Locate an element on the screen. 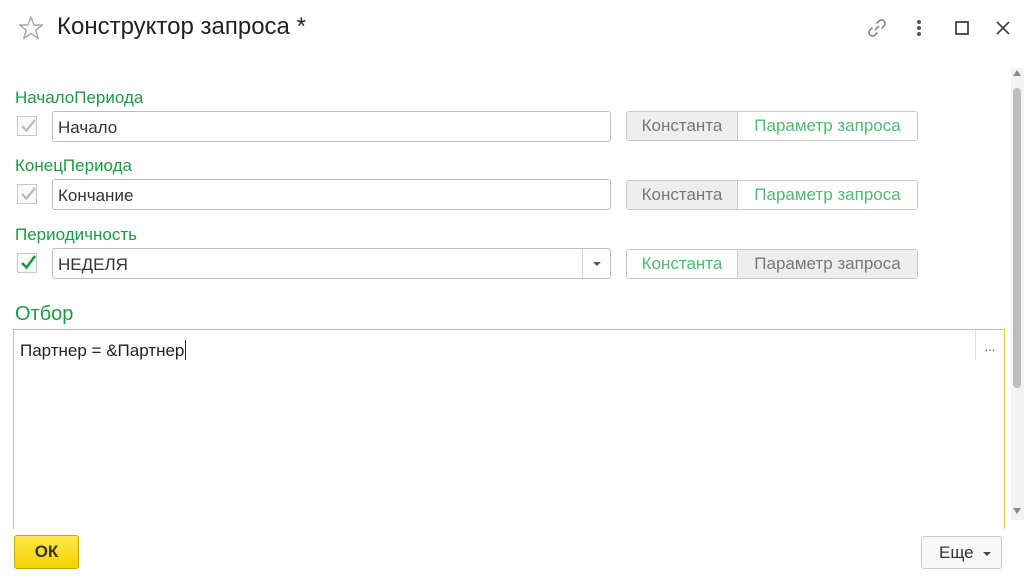 This screenshot has width=1024, height=587. scroll-down-arrow-icon is located at coordinates (1017, 511).